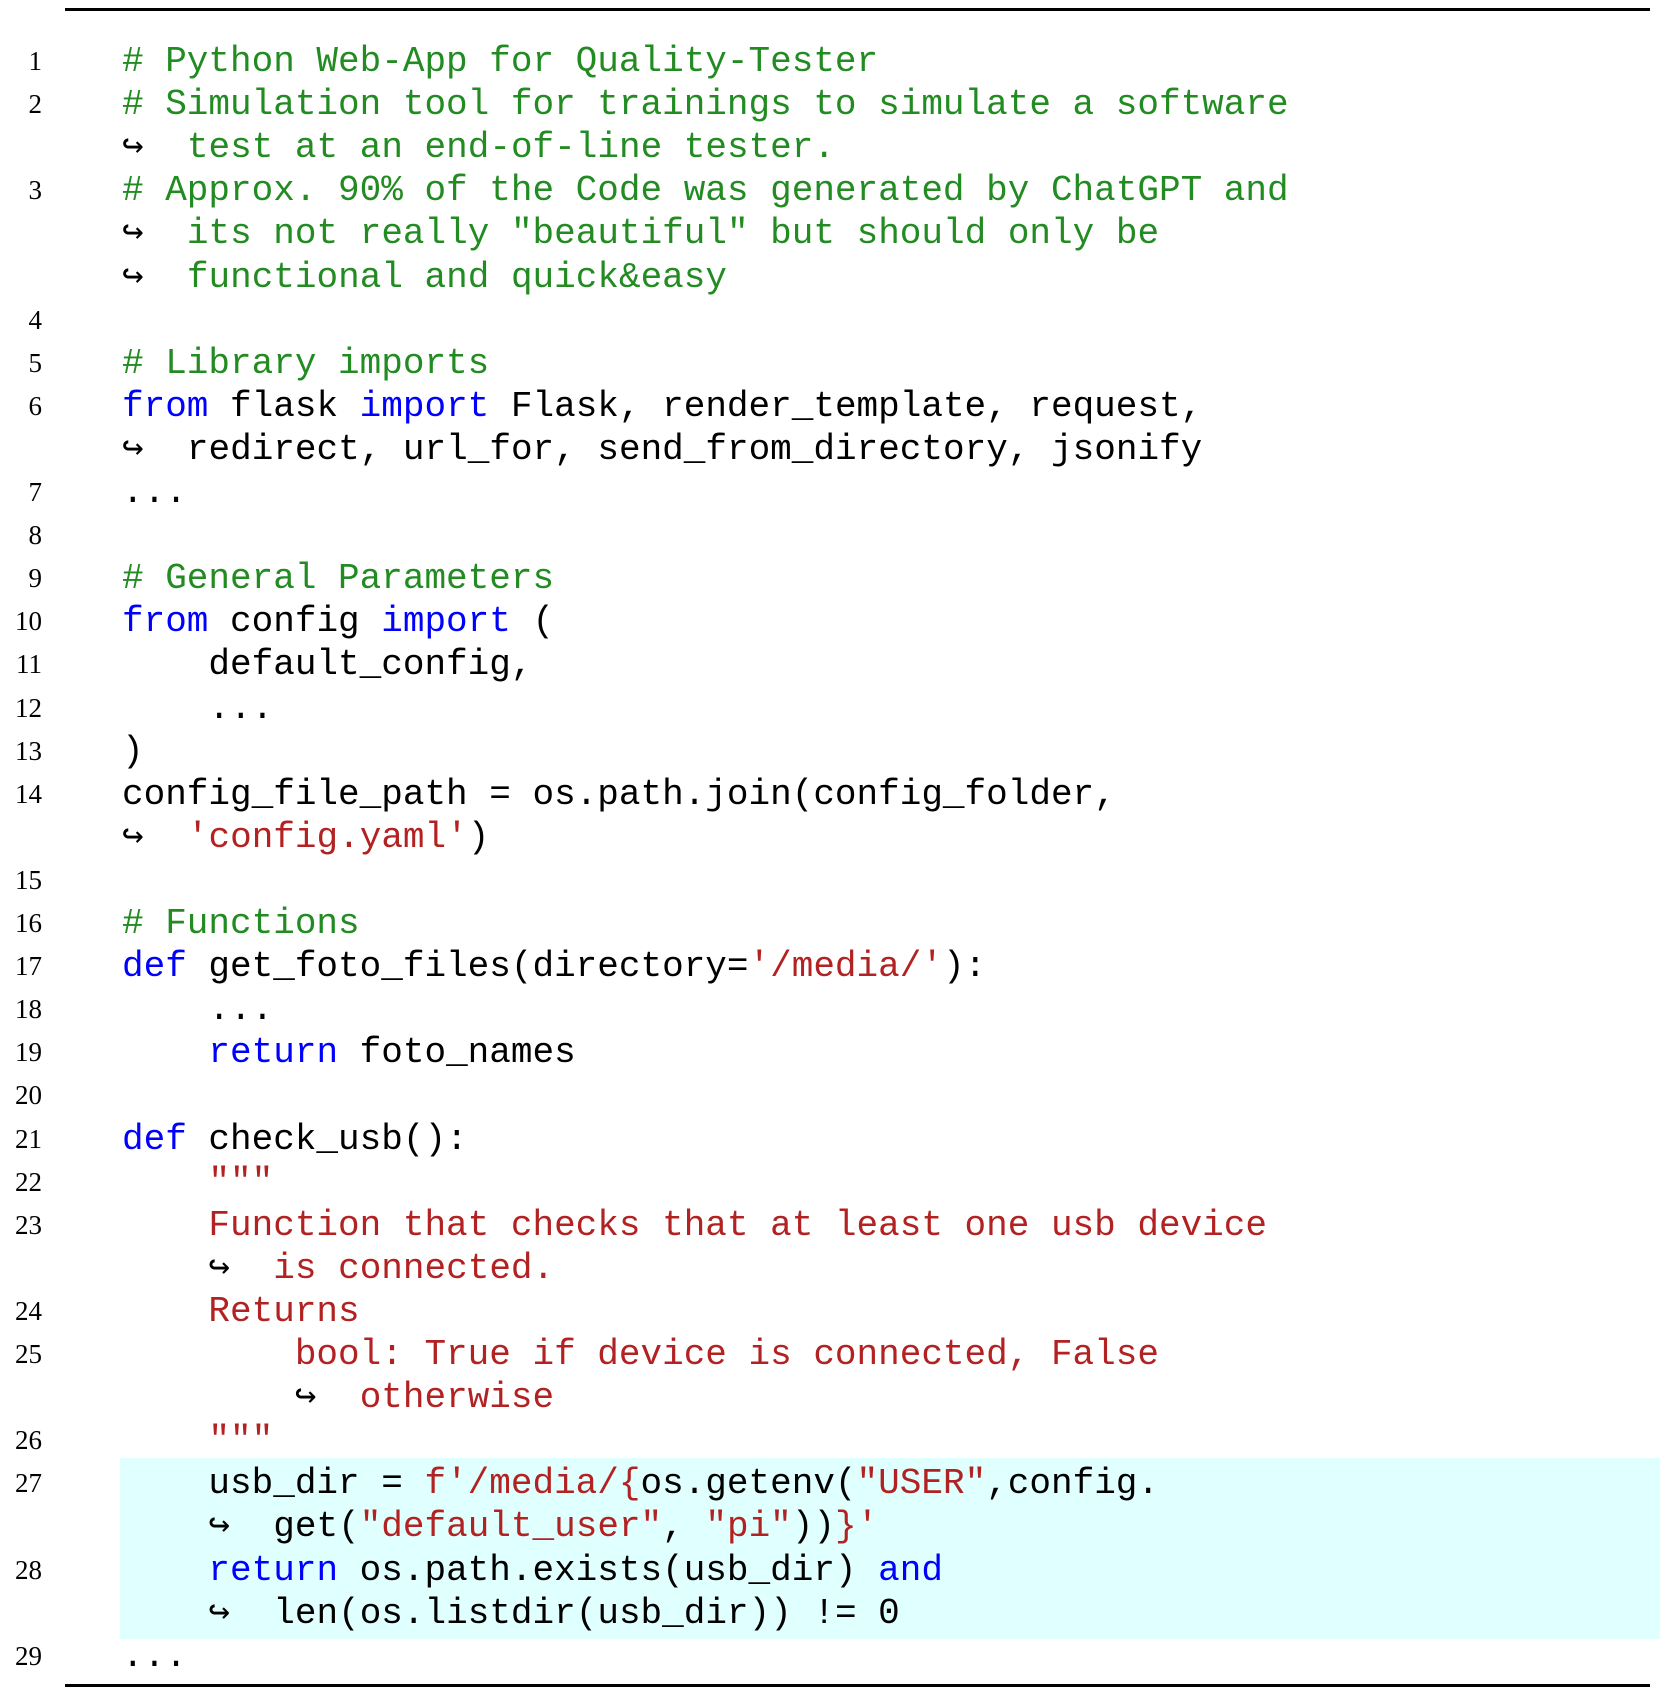 This screenshot has height=1697, width=1679. I want to click on code-token: ,config., so click(1072, 1484).